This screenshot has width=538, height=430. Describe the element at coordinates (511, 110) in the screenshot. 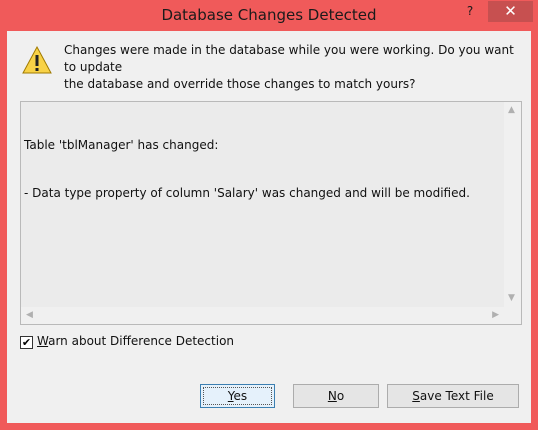

I see `scroll-up-icon: ▲` at that location.